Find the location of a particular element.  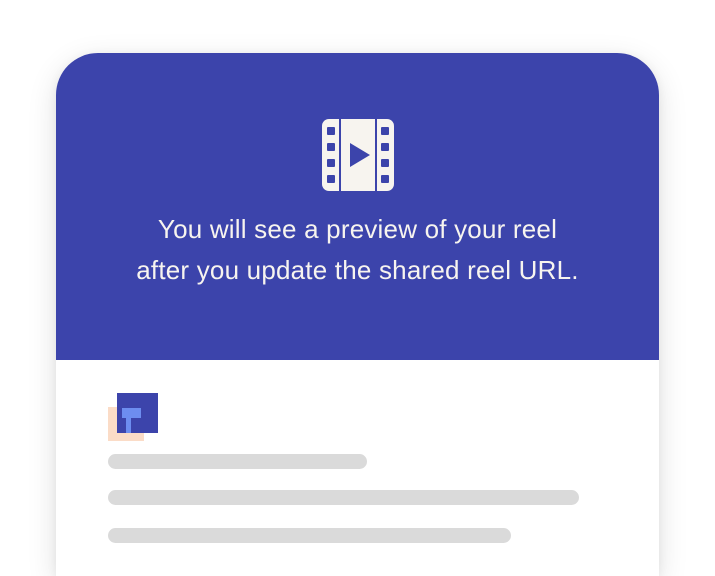

film-play-icon is located at coordinates (357, 155).